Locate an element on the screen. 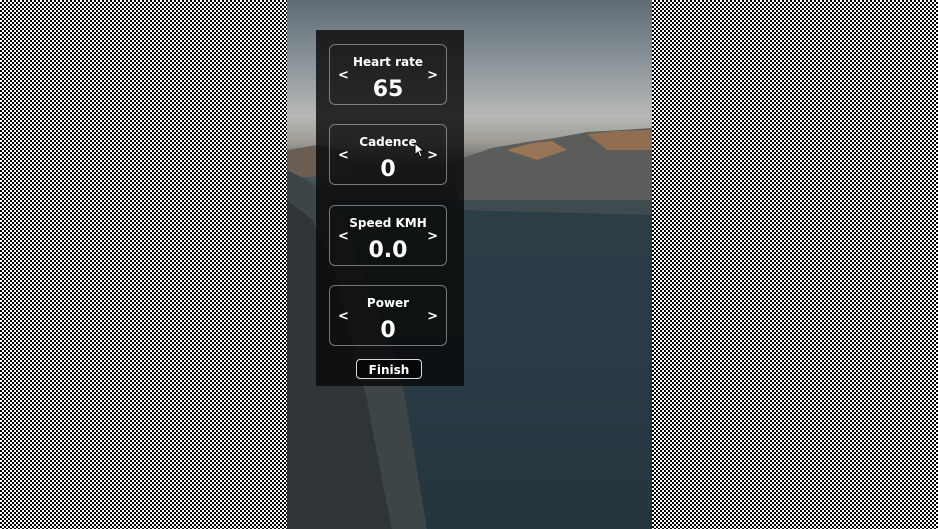  power-value: 0 is located at coordinates (388, 330).